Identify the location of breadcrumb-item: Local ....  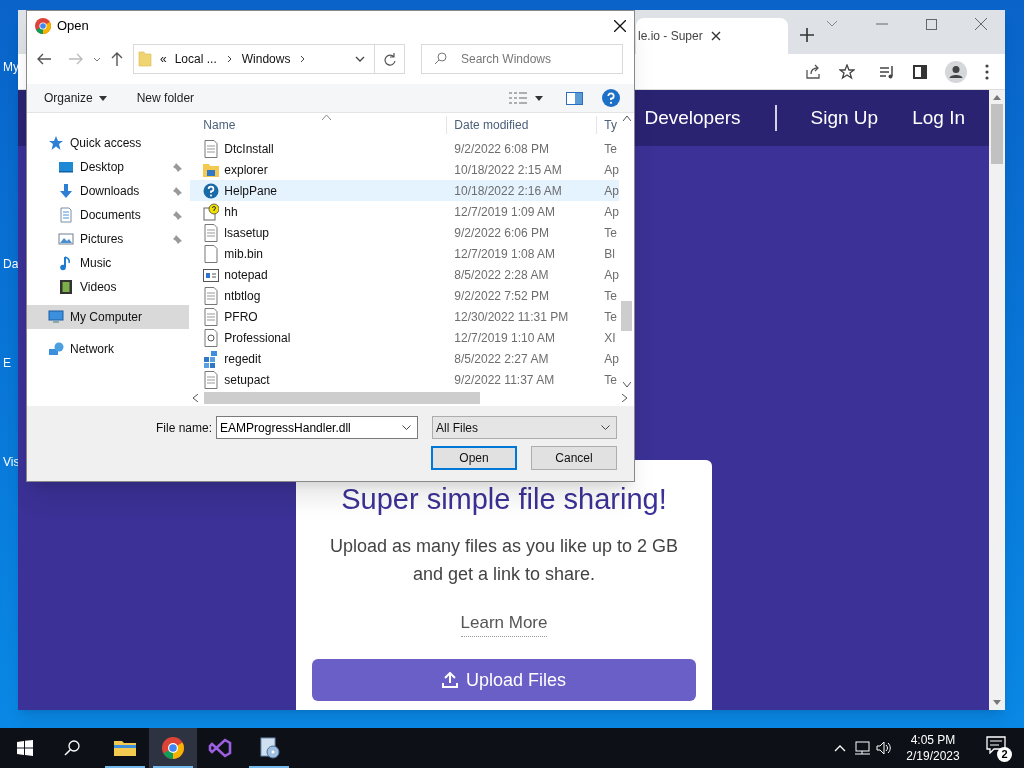
(195, 59).